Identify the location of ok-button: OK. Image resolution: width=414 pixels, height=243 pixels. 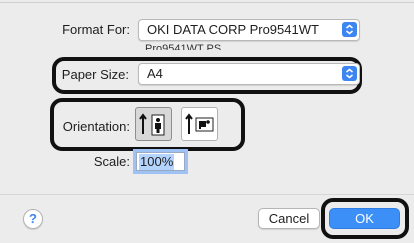
(364, 218).